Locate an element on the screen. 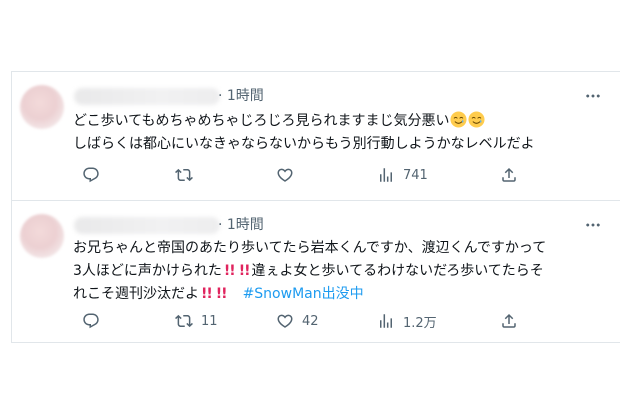 This screenshot has width=620, height=413. view-count: 1.2万 is located at coordinates (420, 323).